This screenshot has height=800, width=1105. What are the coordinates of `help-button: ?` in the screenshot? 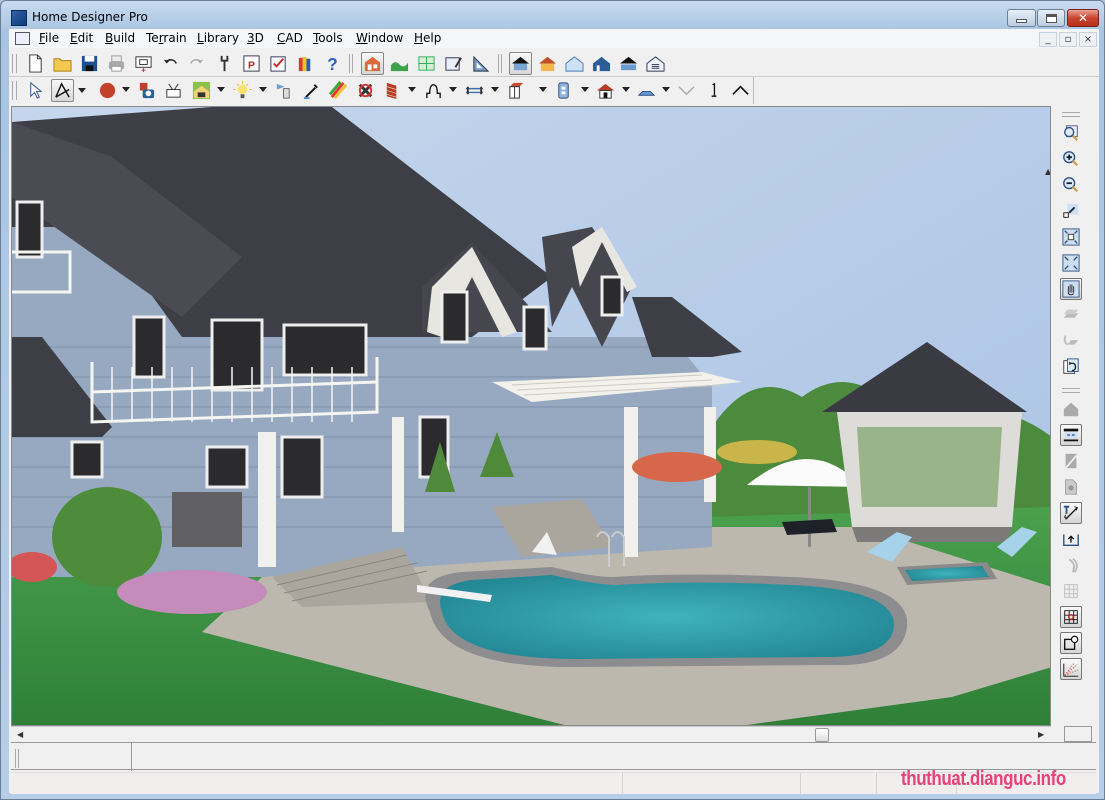 It's located at (332, 63).